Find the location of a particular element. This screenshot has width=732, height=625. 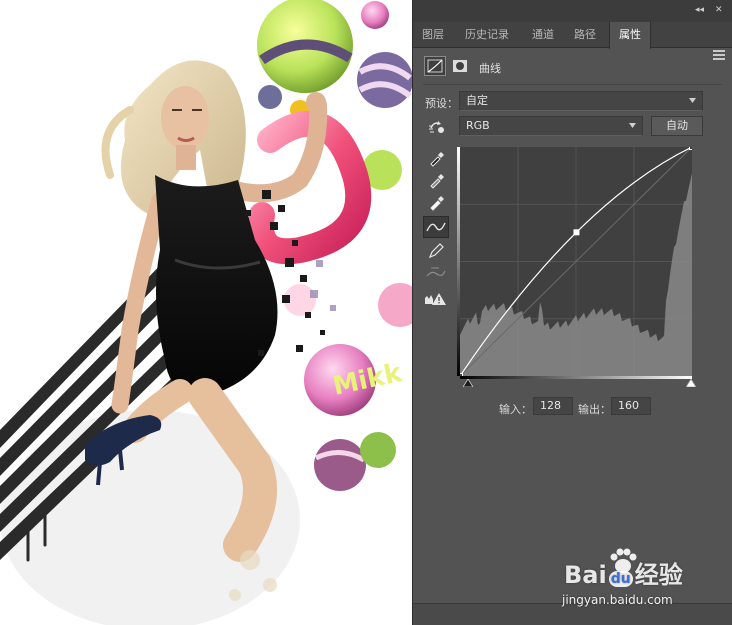

watermark-brand-bai: Bai is located at coordinates (585, 575).